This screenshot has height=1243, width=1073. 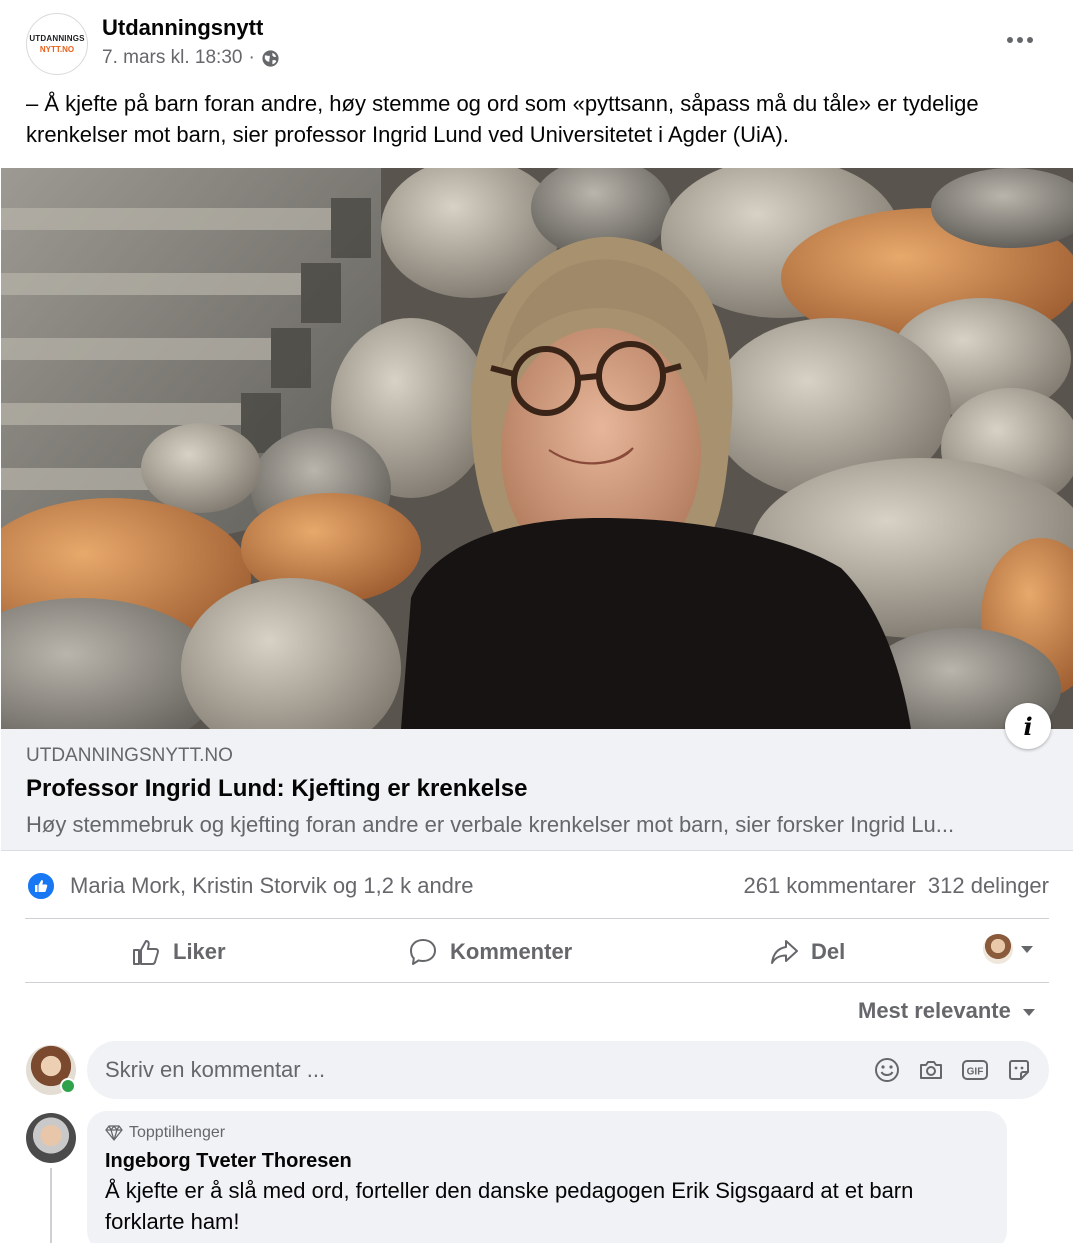 I want to click on comment-bubble-icon, so click(x=423, y=952).